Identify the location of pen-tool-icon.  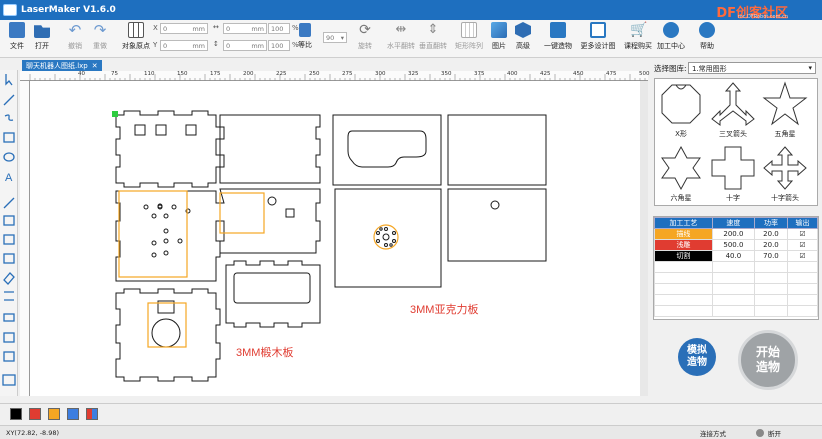
(9, 203).